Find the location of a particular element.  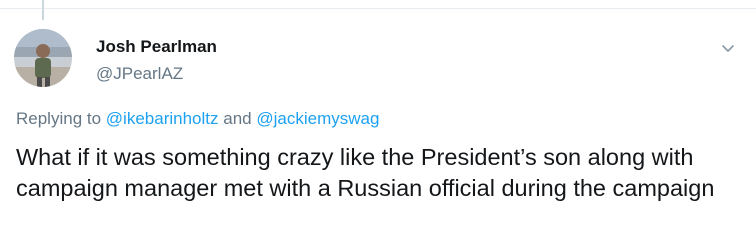

avatar-photo-icon is located at coordinates (43, 58).